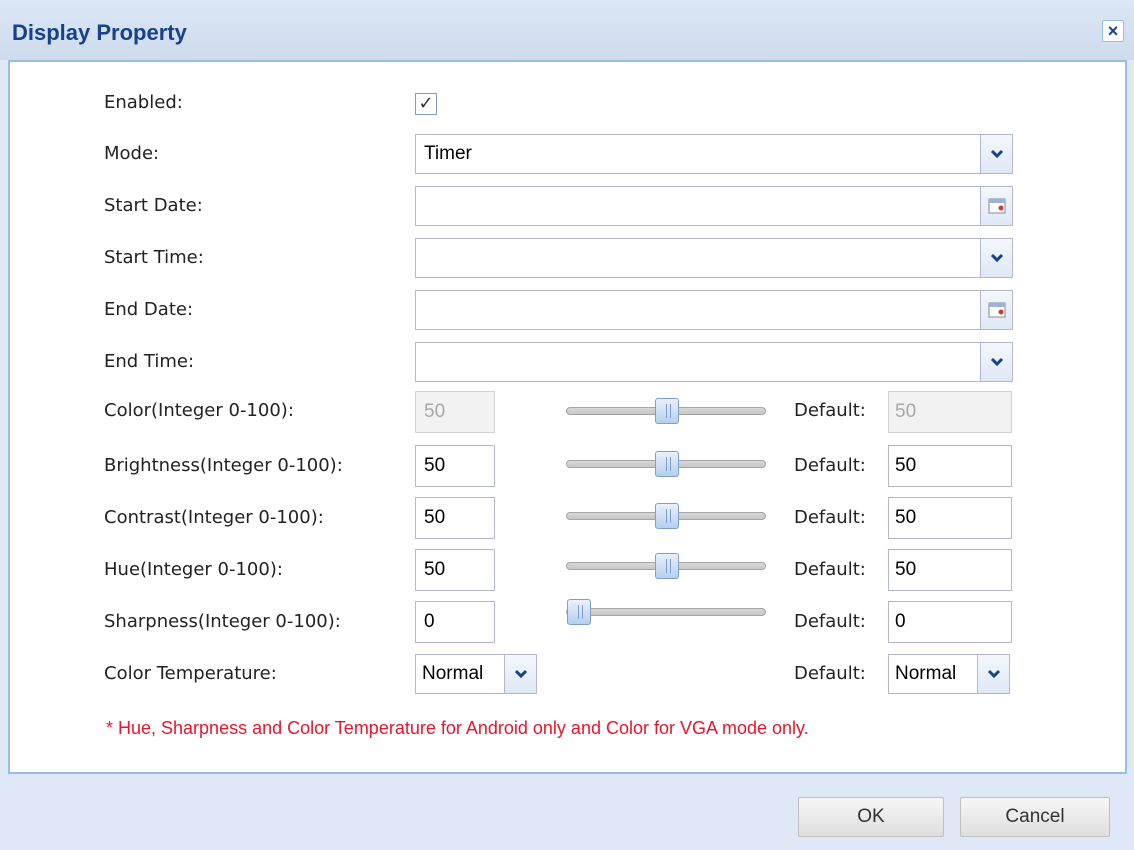  Describe the element at coordinates (193, 569) in the screenshot. I see `hue-label: Hue(Integer 0-100):` at that location.